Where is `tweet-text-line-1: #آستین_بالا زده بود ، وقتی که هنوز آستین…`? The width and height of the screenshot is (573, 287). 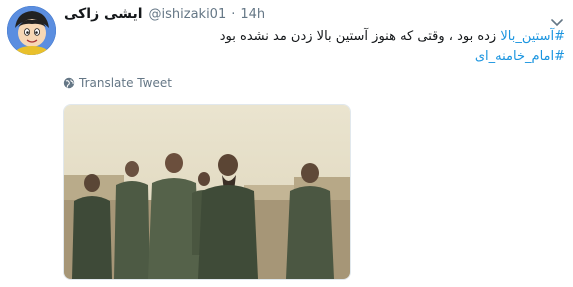 tweet-text-line-1: #آستین_بالا زده بود ، وقتی که هنوز آستین… is located at coordinates (315, 37).